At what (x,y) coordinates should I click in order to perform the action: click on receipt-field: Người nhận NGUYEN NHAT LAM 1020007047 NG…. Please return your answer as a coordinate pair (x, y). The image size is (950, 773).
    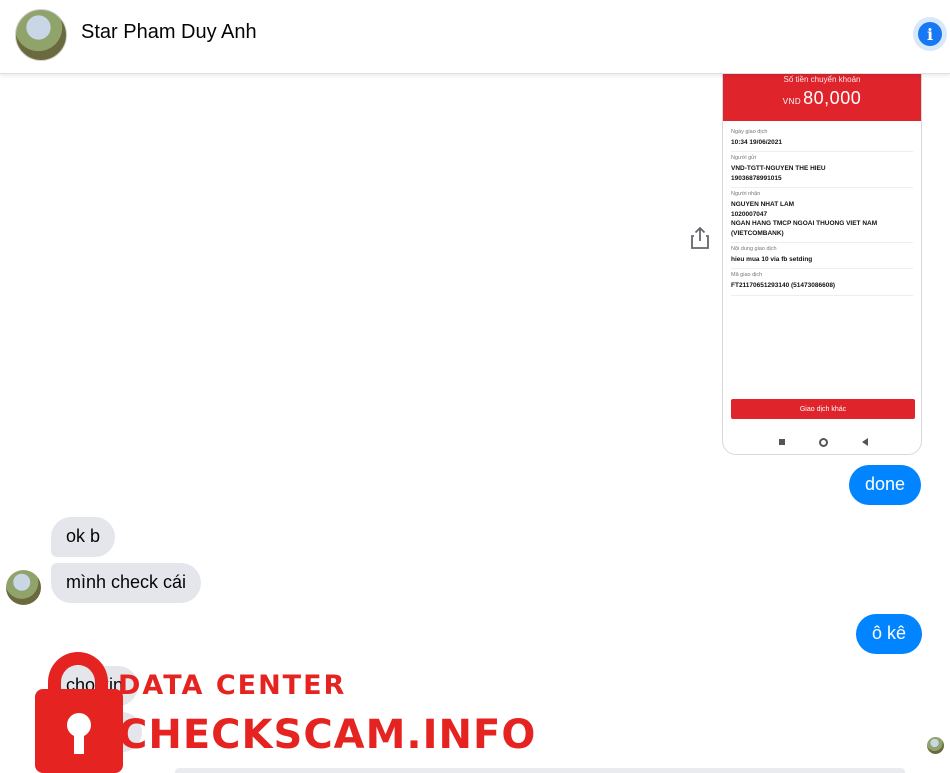
    Looking at the image, I should click on (822, 215).